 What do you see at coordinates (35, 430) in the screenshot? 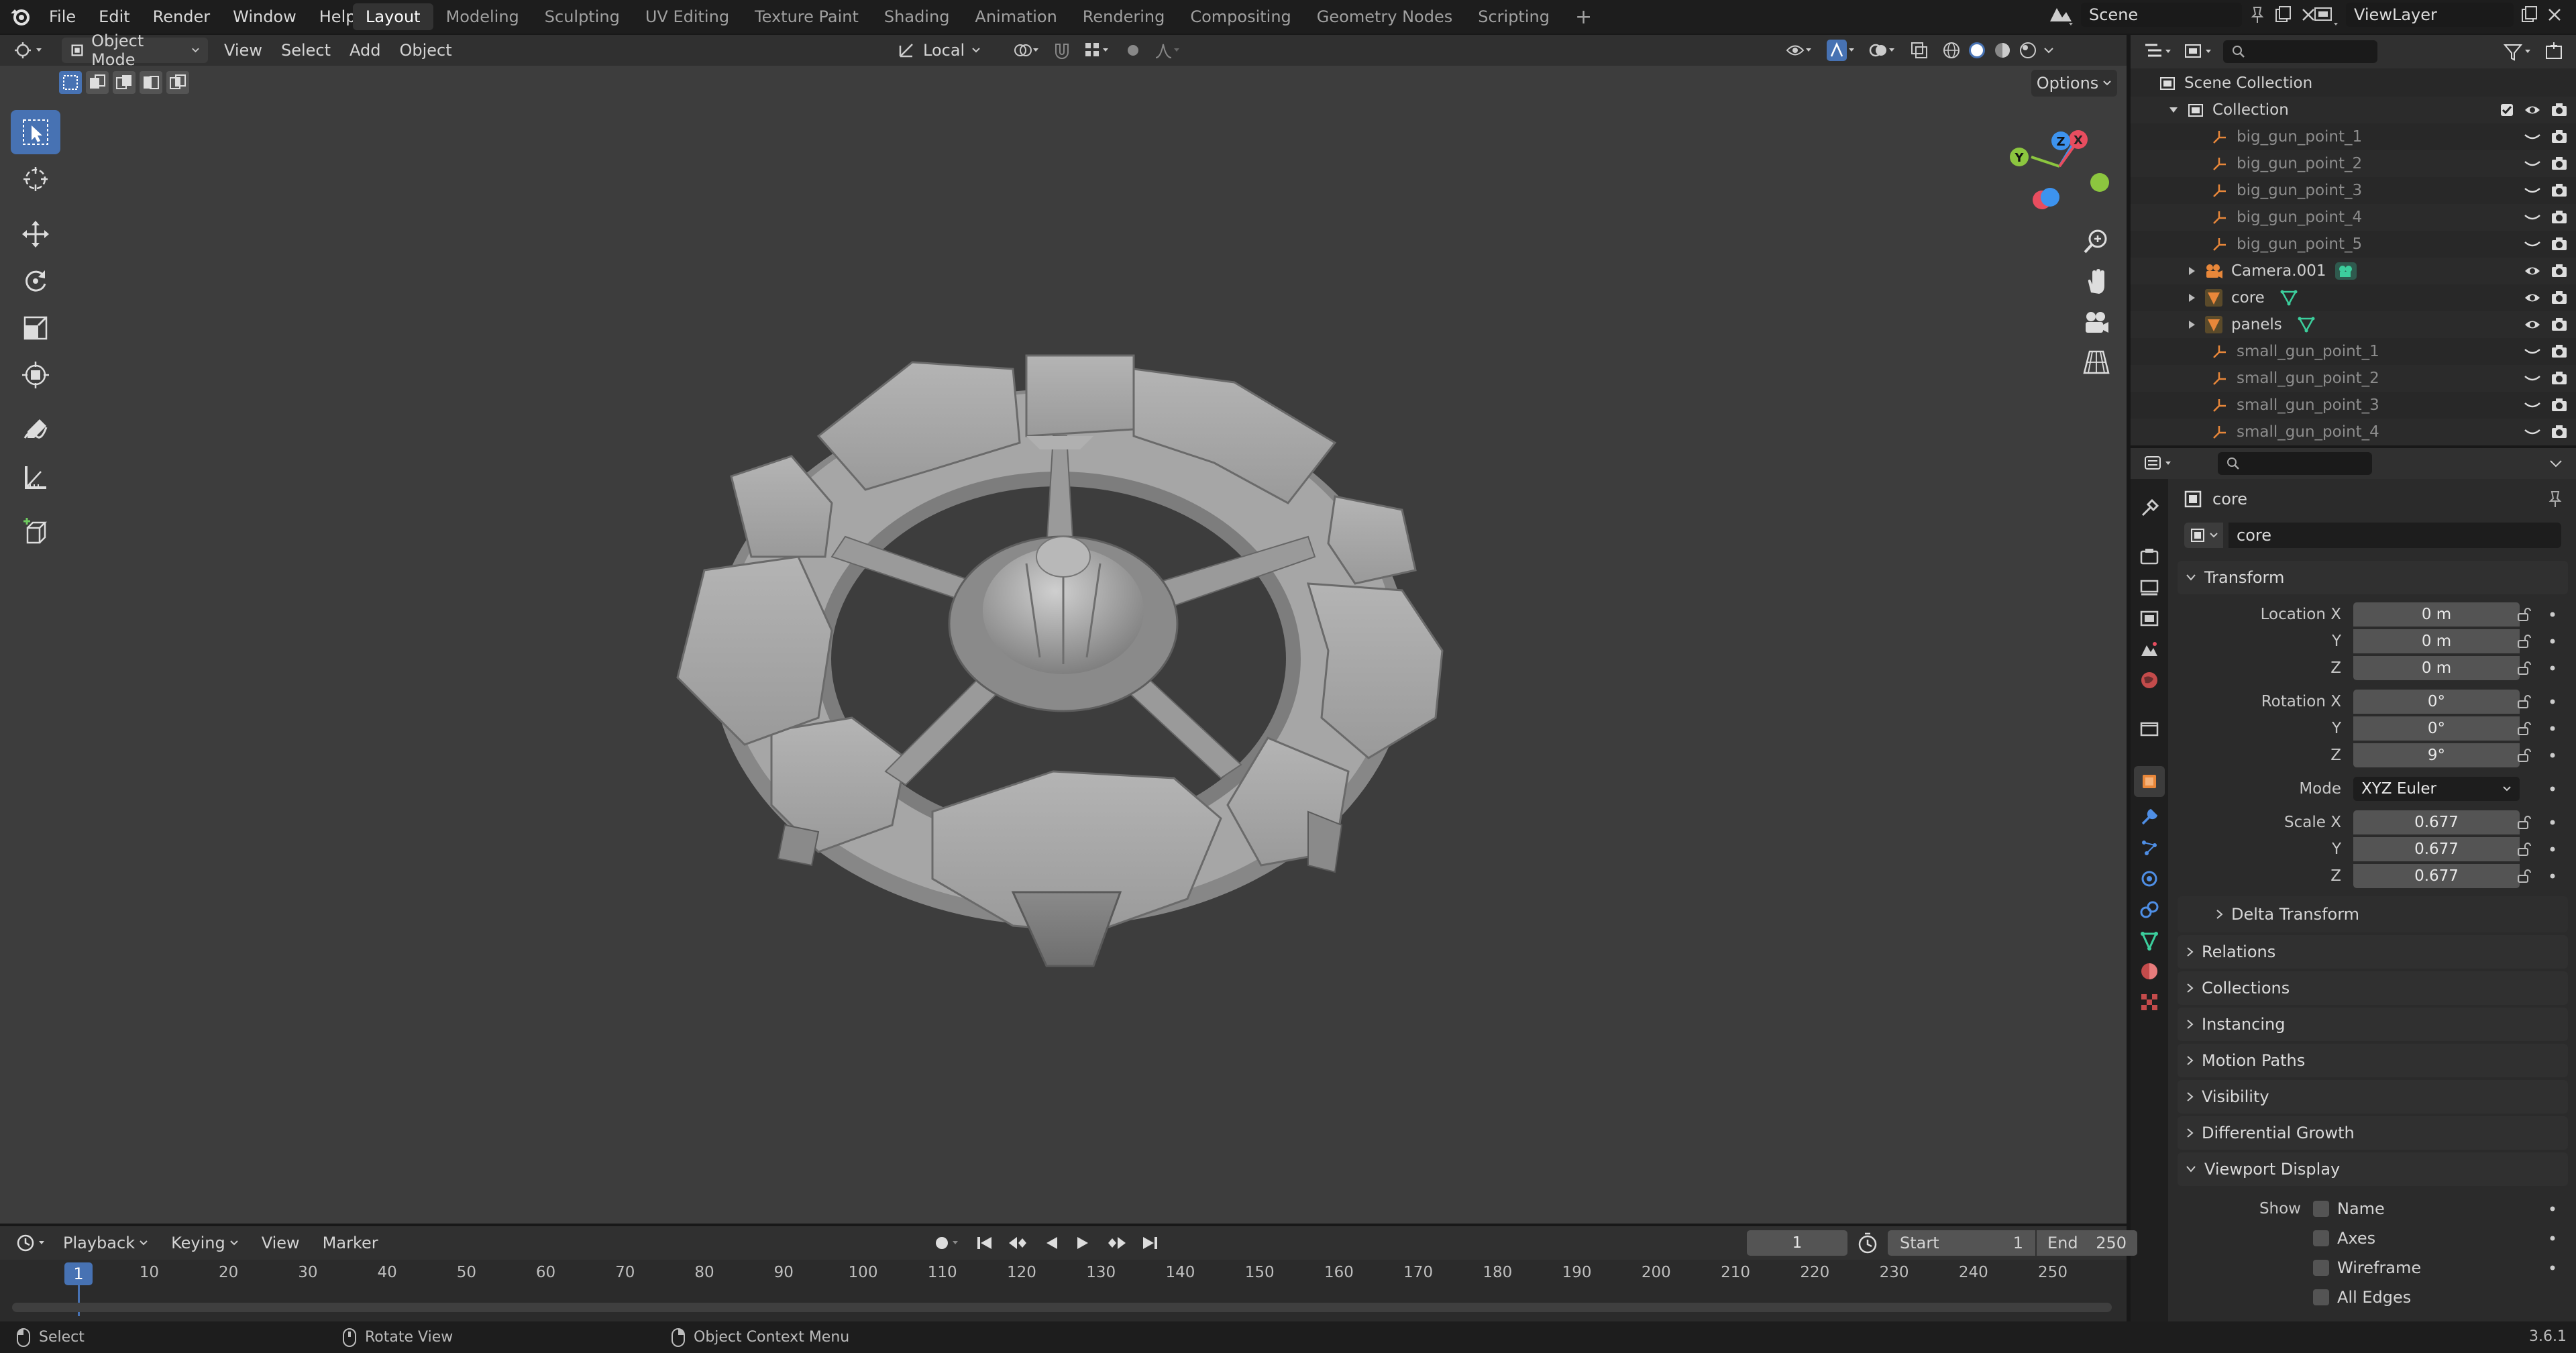
I see `annotate-tool` at bounding box center [35, 430].